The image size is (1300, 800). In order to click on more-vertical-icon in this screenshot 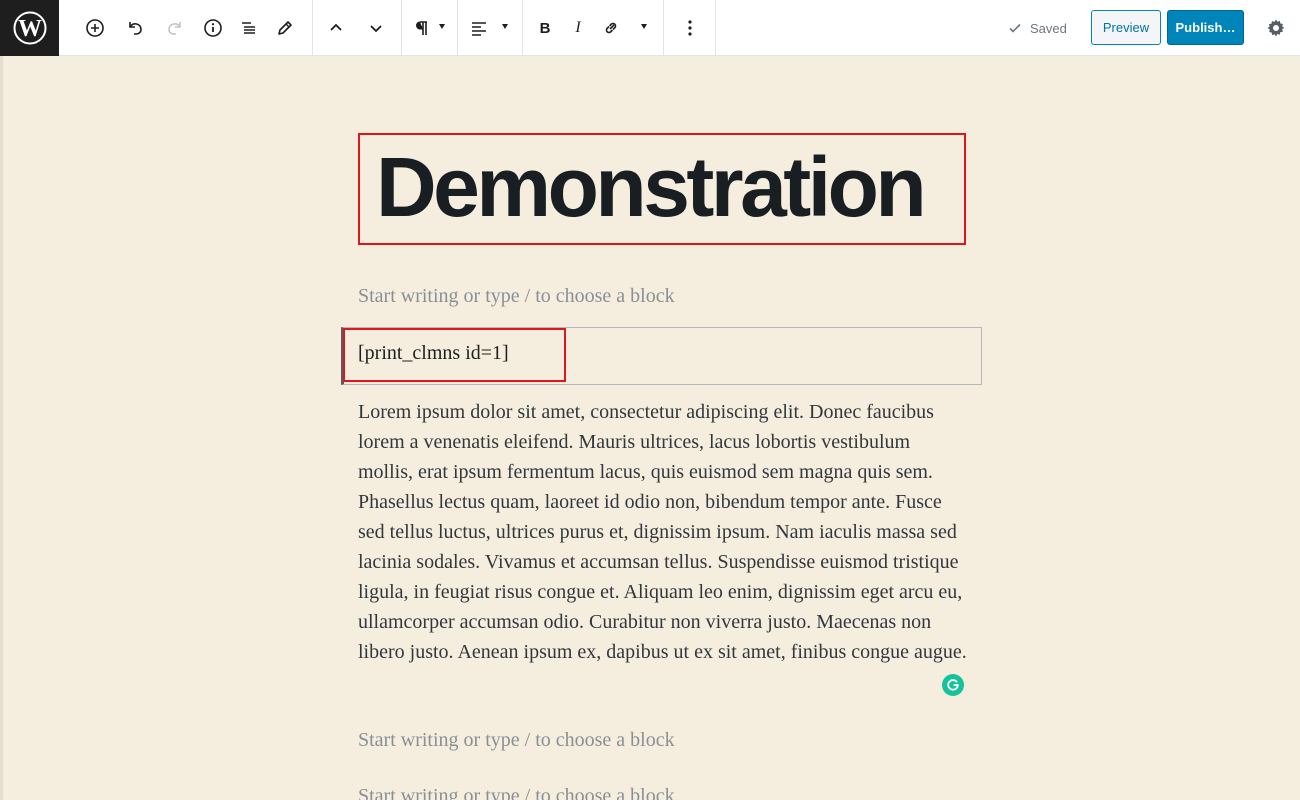, I will do `click(690, 28)`.